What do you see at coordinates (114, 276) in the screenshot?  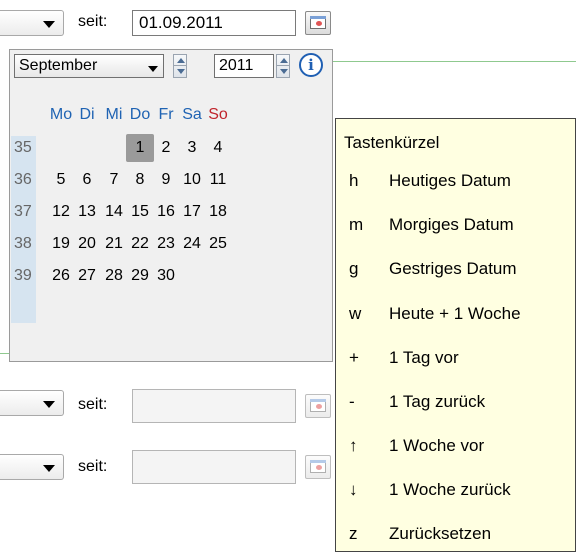 I see `day-cell: 28` at bounding box center [114, 276].